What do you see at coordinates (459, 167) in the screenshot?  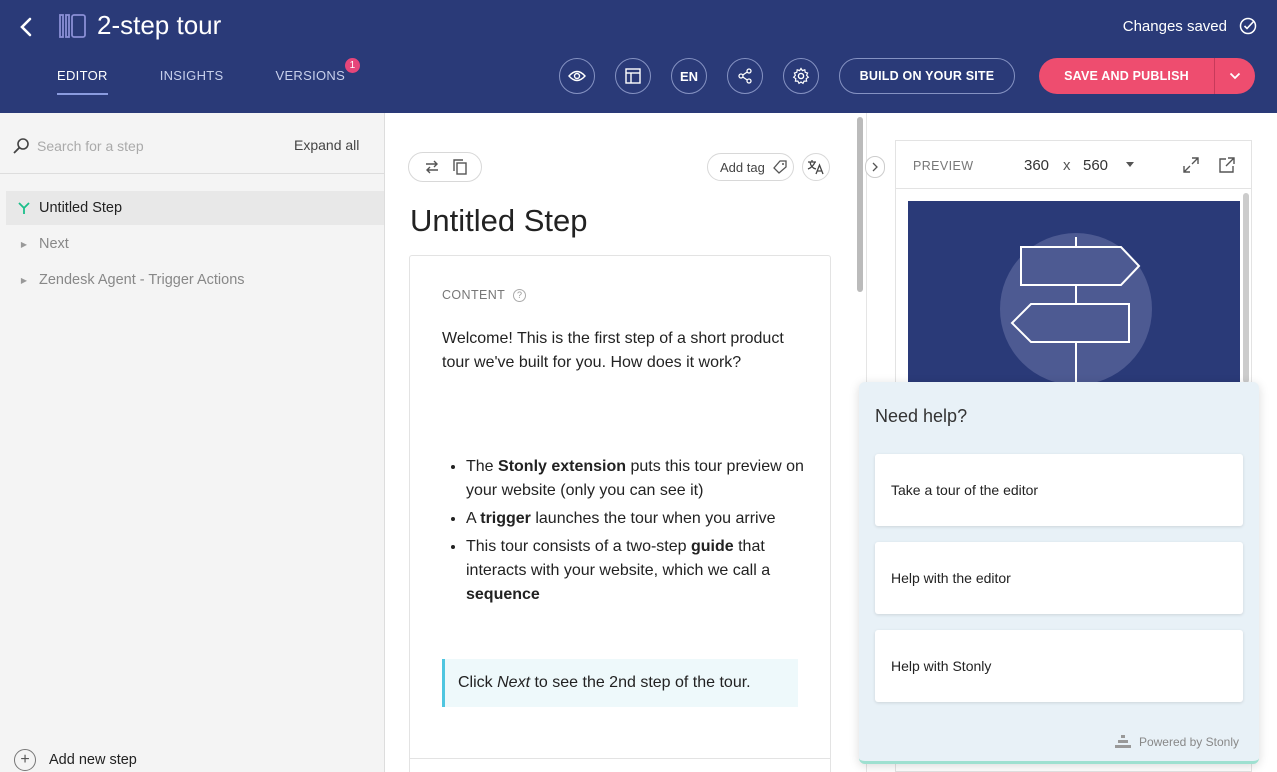 I see `copy-icon` at bounding box center [459, 167].